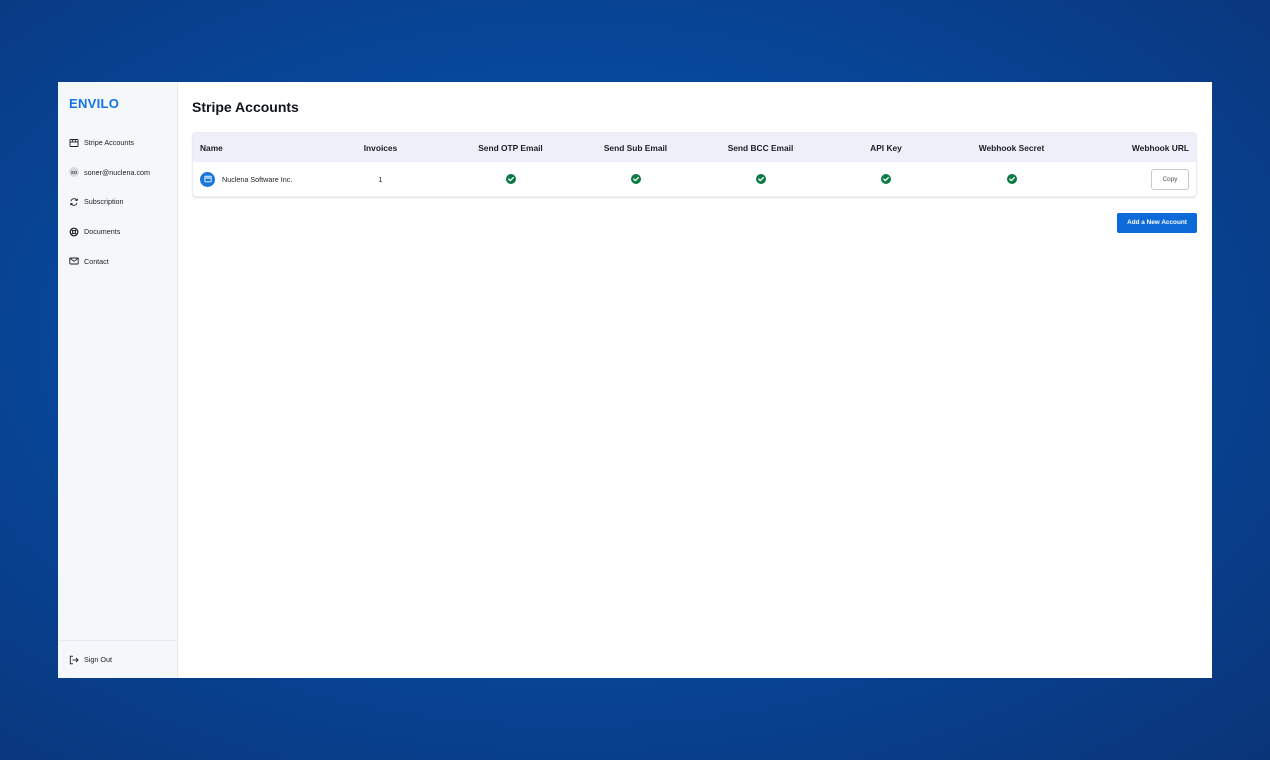 Image resolution: width=1270 pixels, height=760 pixels. What do you see at coordinates (510, 147) in the screenshot?
I see `column-header-send-otp-email: Send OTP Email` at bounding box center [510, 147].